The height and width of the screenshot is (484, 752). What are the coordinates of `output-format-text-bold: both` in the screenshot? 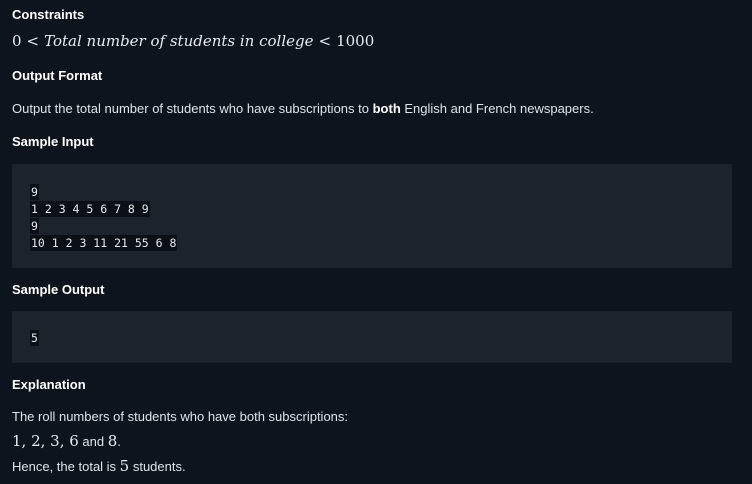 It's located at (386, 108).